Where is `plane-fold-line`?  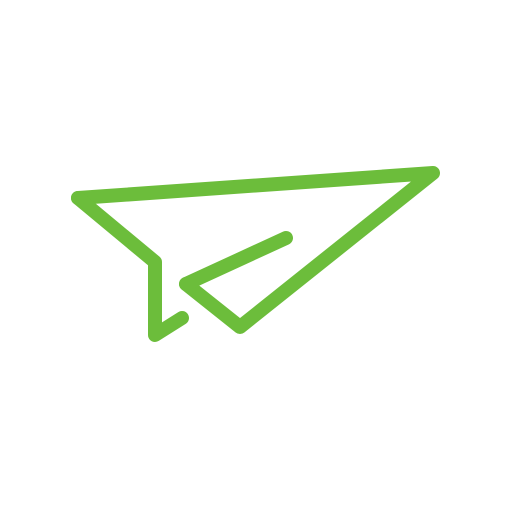 plane-fold-line is located at coordinates (236, 261).